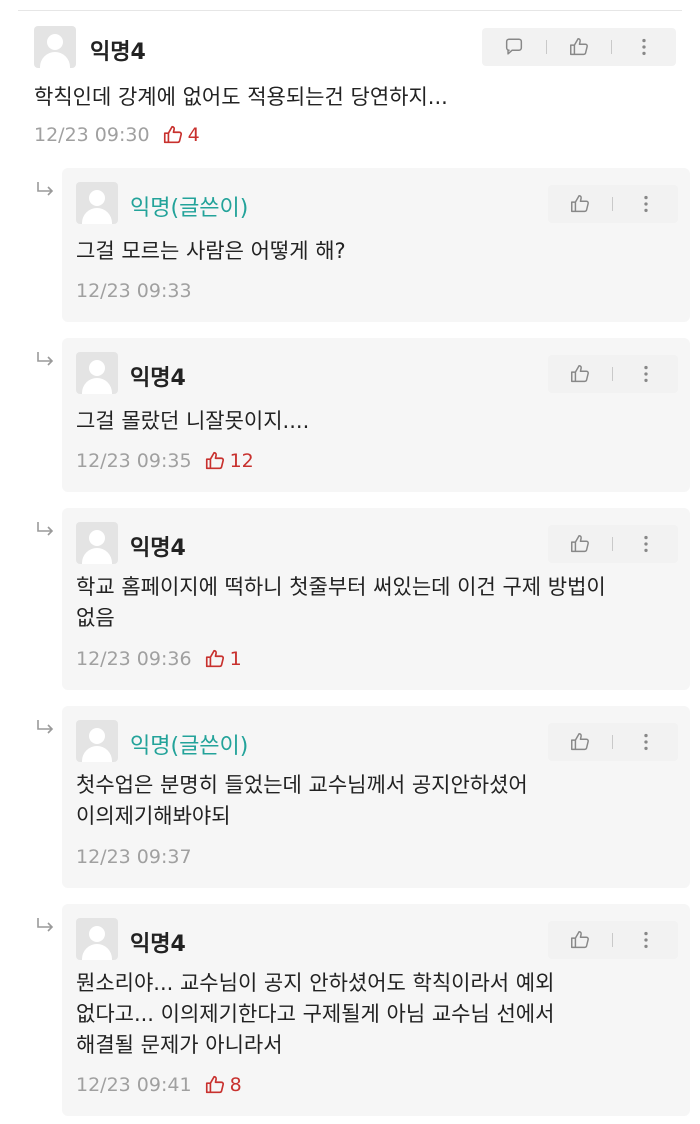 The image size is (700, 1124). What do you see at coordinates (350, 10) in the screenshot?
I see `top-divider` at bounding box center [350, 10].